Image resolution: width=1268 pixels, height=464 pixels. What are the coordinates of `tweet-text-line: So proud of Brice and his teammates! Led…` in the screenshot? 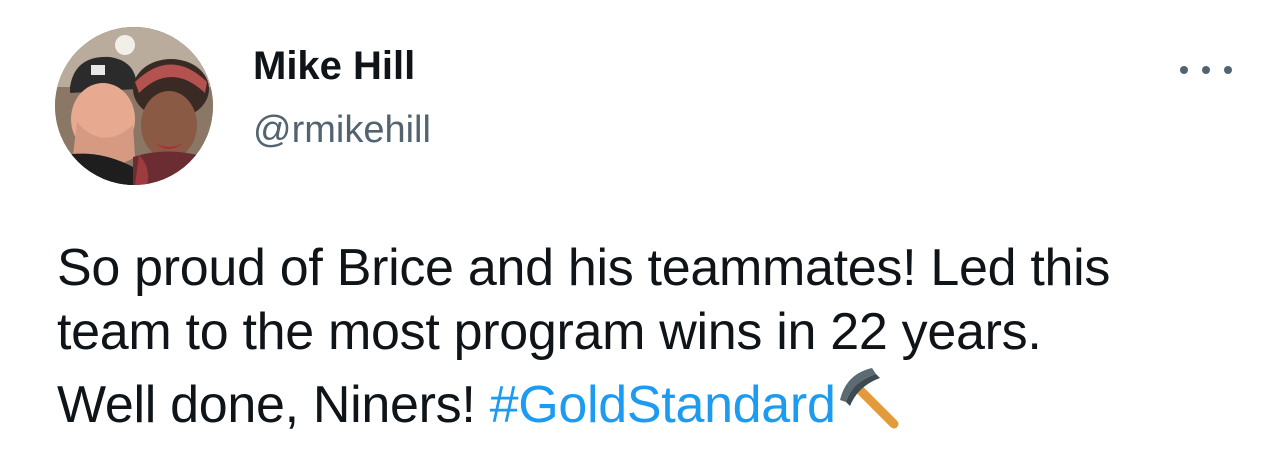 It's located at (584, 268).